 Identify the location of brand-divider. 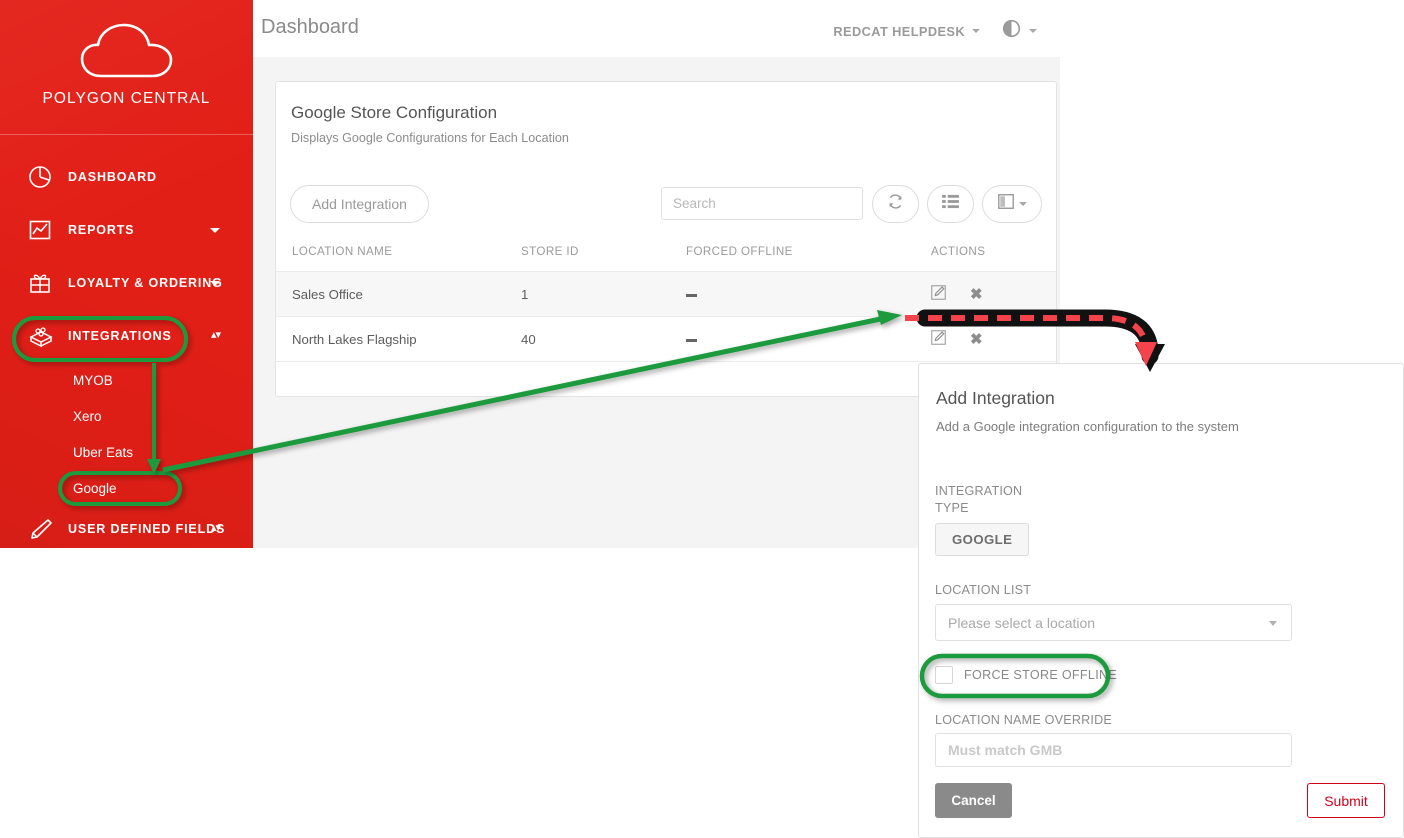
(126, 134).